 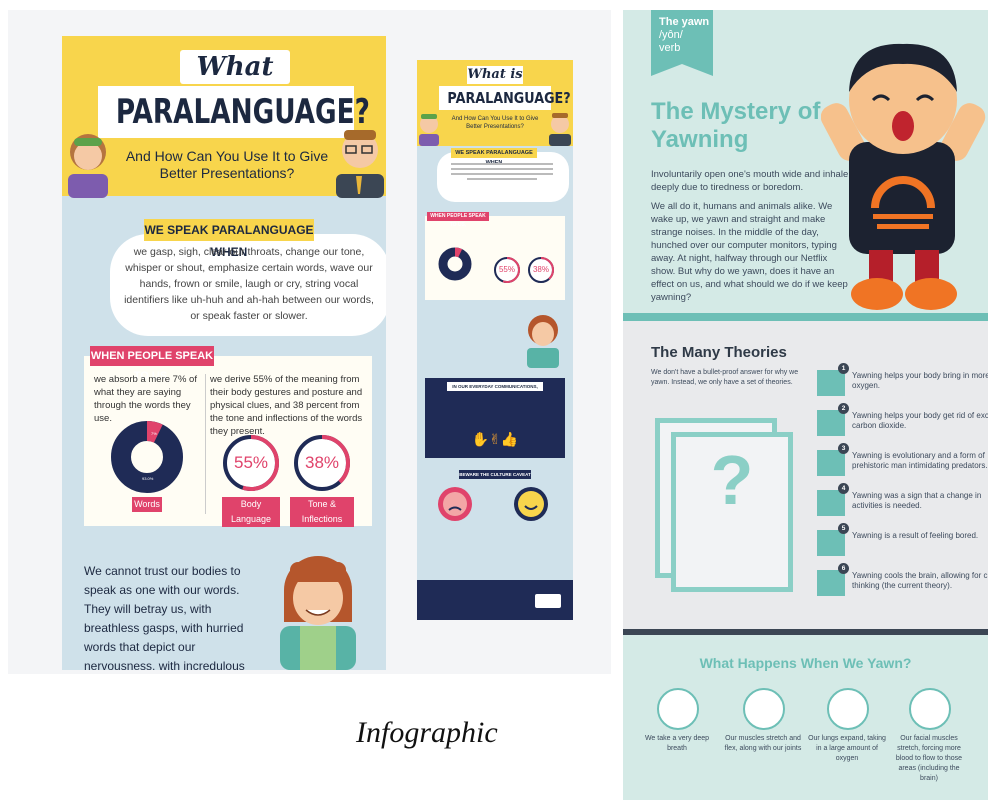 I want to click on girl-illustration, so click(x=318, y=613).